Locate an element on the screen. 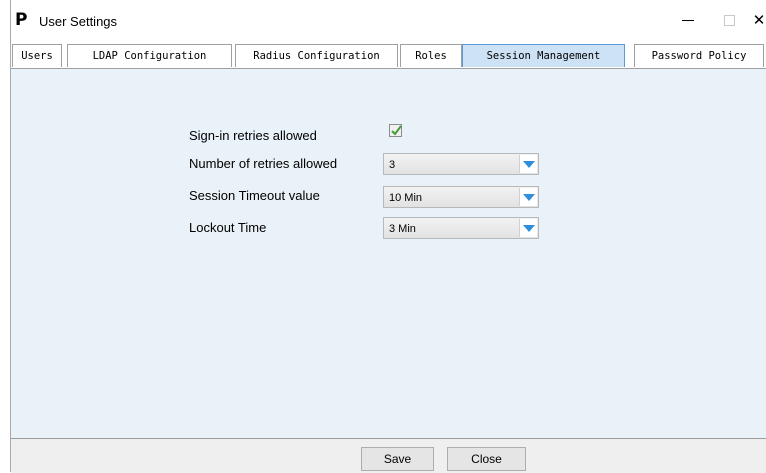  retries-value: 3 is located at coordinates (392, 165).